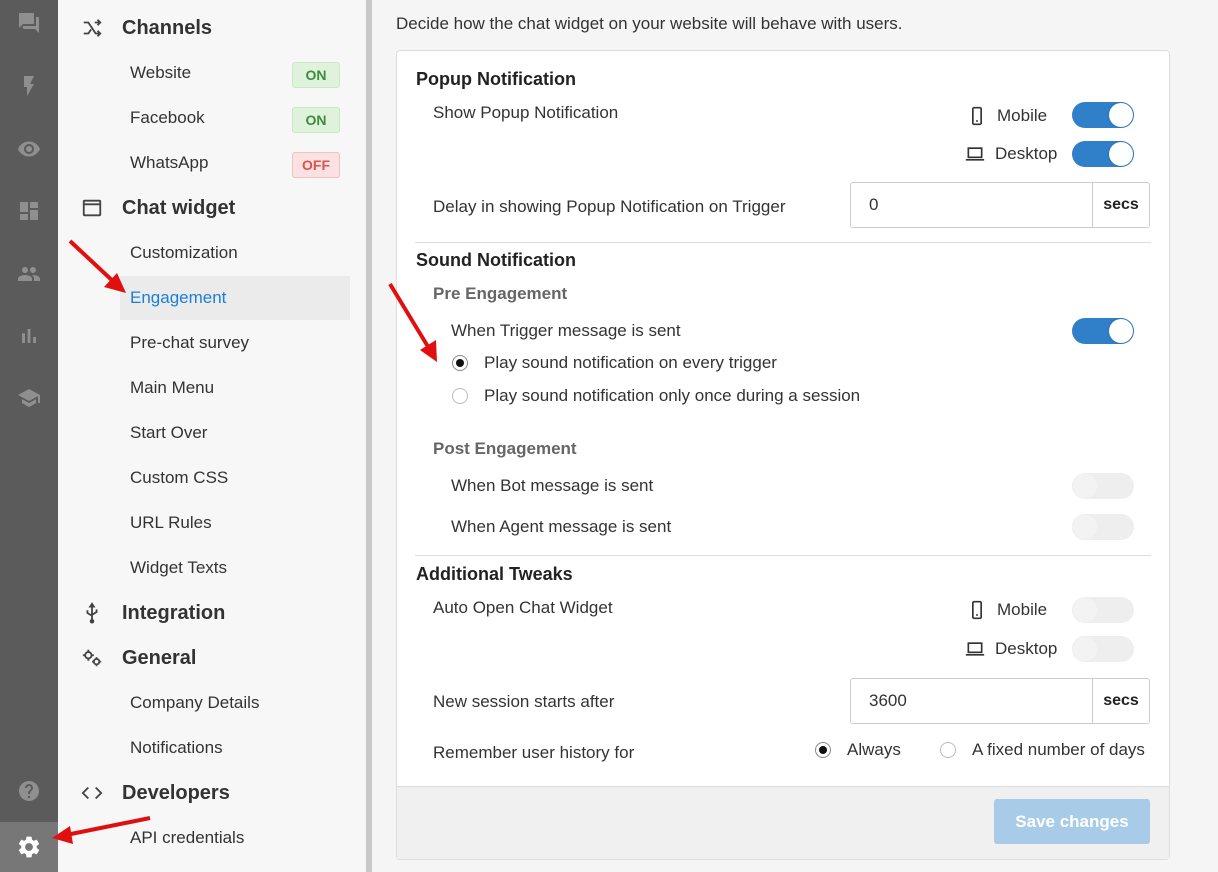 This screenshot has width=1218, height=872. I want to click on nav-item-facebook: Facebook ON, so click(235, 118).